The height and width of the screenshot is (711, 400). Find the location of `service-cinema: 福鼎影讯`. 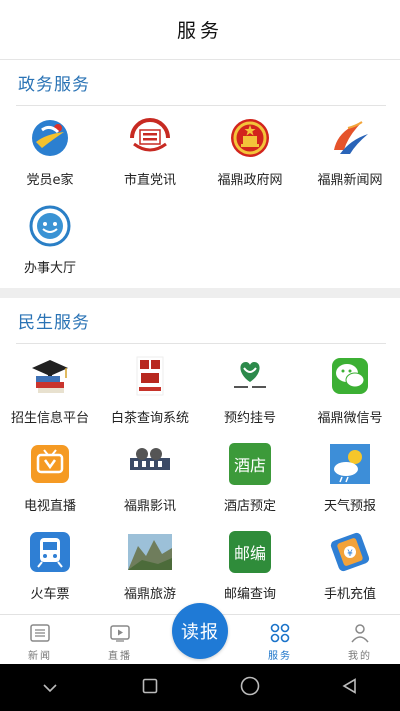

service-cinema: 福鼎影讯 is located at coordinates (150, 476).